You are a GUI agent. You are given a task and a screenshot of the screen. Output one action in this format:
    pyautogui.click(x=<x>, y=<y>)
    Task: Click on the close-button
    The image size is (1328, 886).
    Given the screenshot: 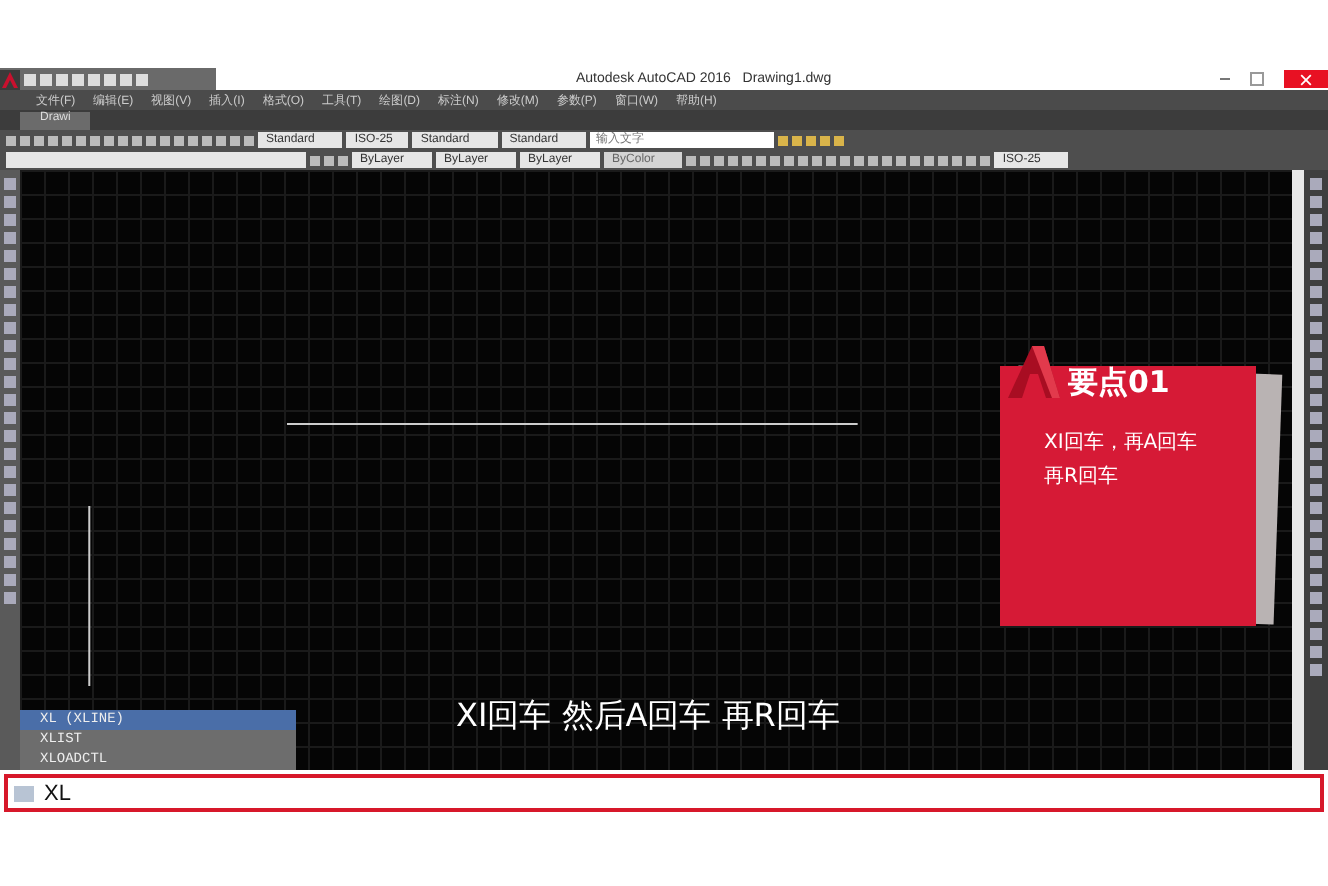 What is the action you would take?
    pyautogui.click(x=1306, y=79)
    